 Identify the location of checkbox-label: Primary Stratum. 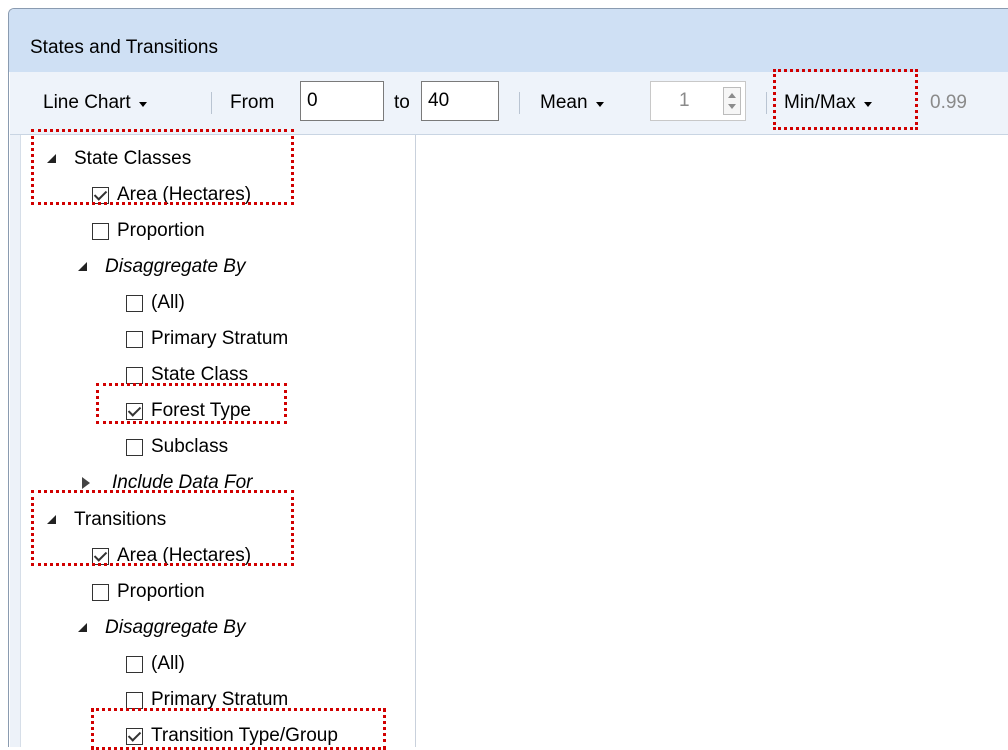
(220, 338).